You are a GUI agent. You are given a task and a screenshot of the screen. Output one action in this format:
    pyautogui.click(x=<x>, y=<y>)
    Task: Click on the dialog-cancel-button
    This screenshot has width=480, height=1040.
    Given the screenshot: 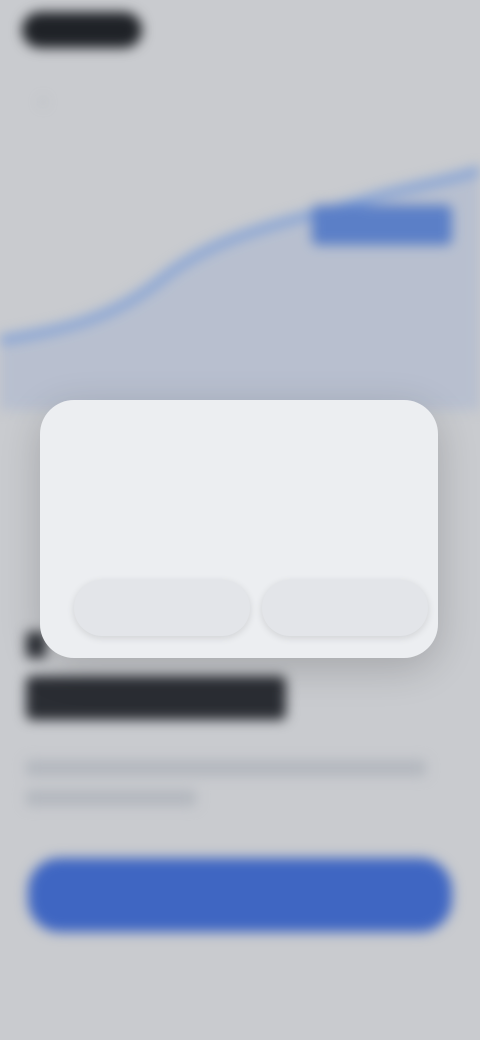 What is the action you would take?
    pyautogui.click(x=162, y=608)
    